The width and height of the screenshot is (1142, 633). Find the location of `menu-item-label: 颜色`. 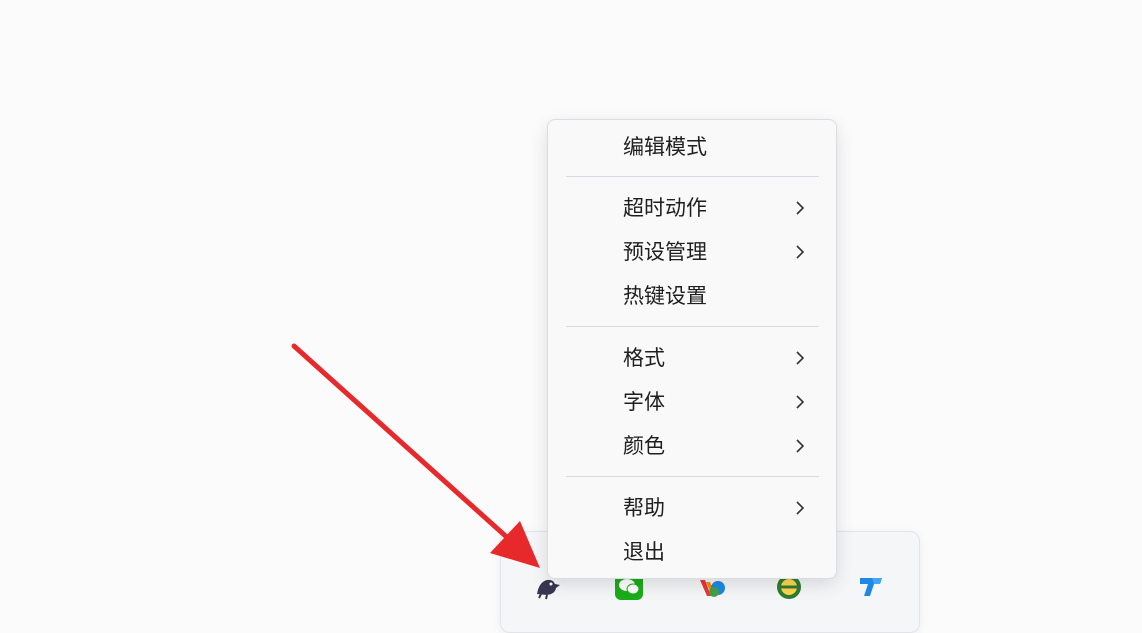

menu-item-label: 颜色 is located at coordinates (644, 446).